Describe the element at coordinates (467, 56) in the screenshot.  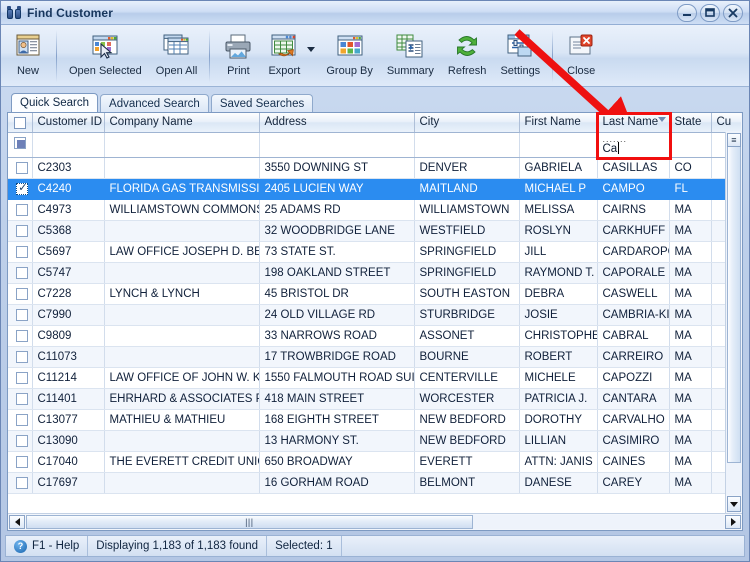
I see `refresh-button: Refresh` at that location.